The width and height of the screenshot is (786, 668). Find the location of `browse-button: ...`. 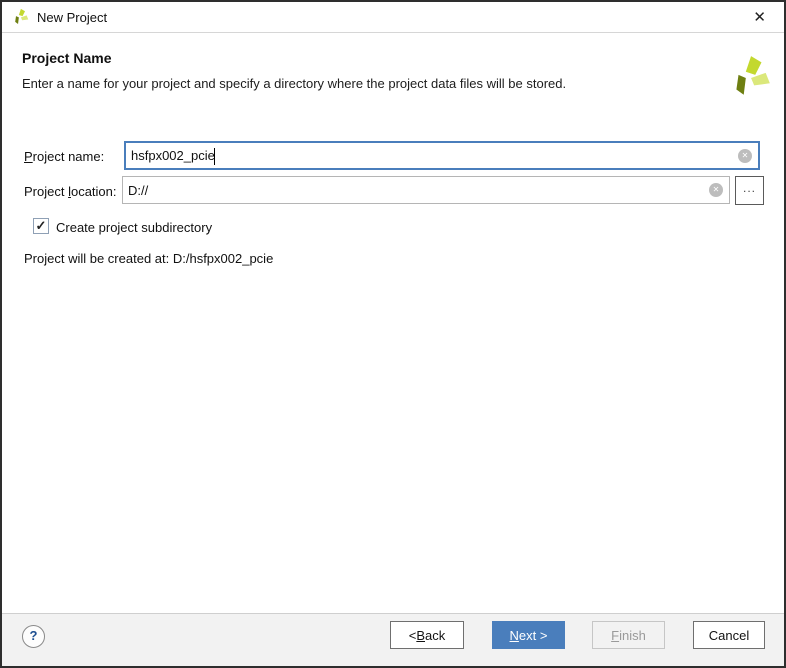

browse-button: ... is located at coordinates (749, 190).